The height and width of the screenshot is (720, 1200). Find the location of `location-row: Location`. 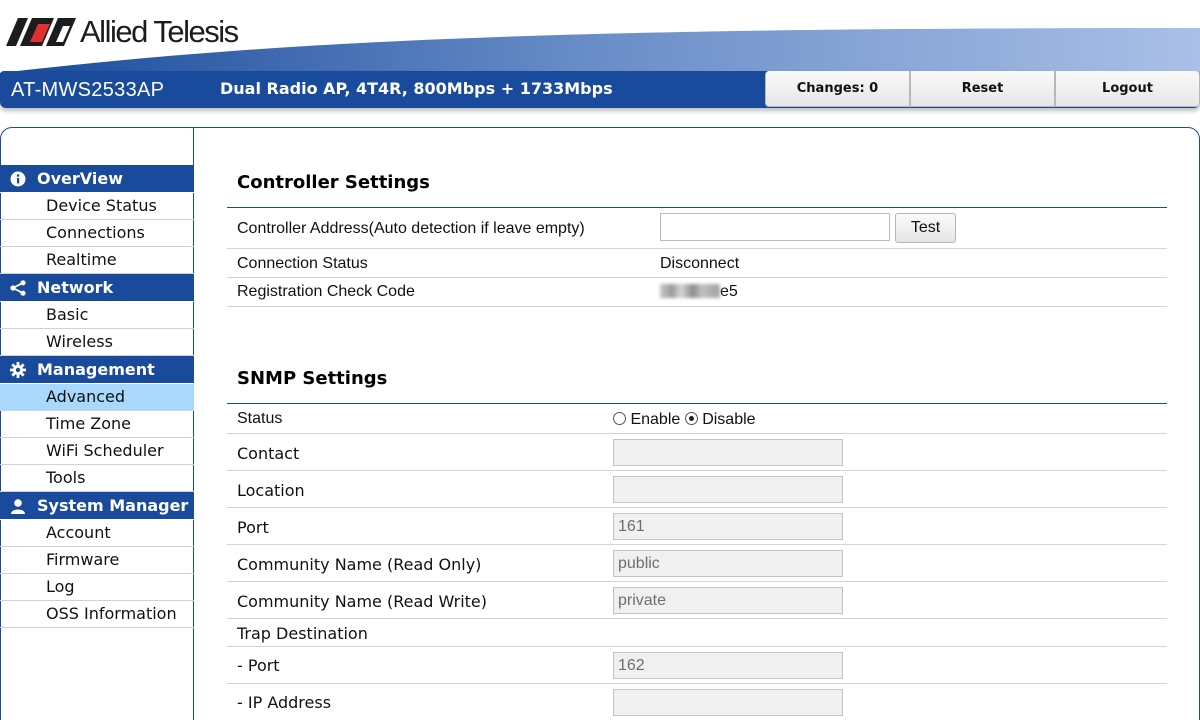

location-row: Location is located at coordinates (697, 489).